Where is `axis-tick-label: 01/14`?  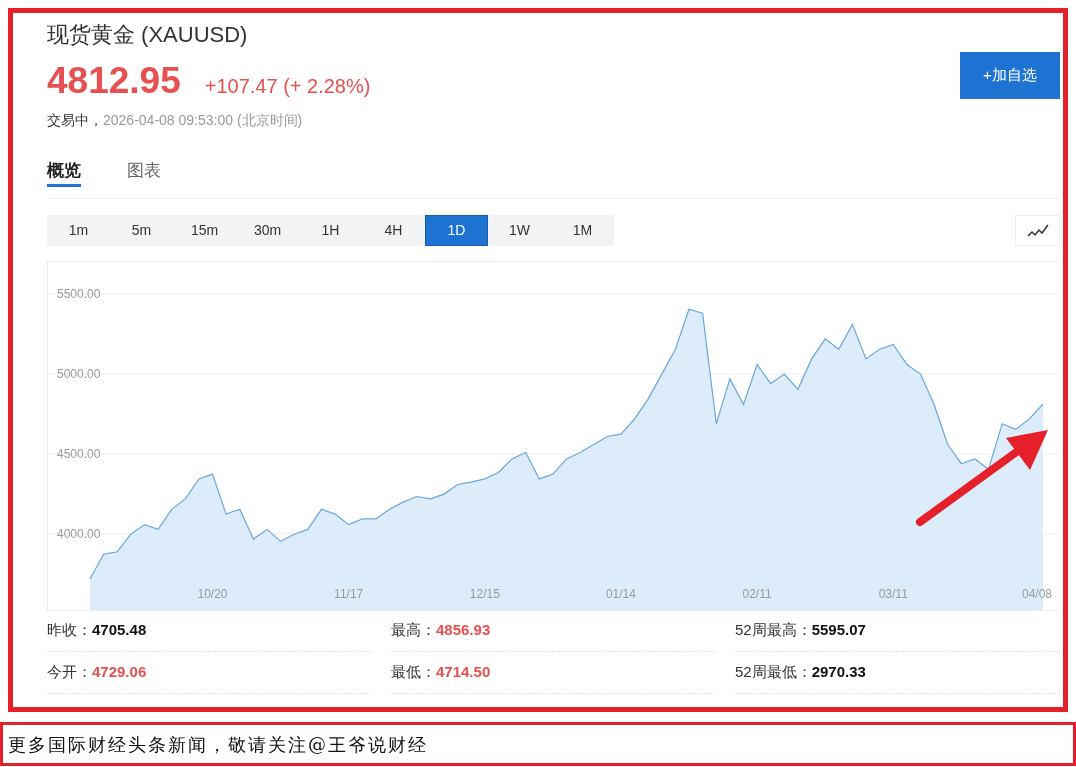 axis-tick-label: 01/14 is located at coordinates (620, 594).